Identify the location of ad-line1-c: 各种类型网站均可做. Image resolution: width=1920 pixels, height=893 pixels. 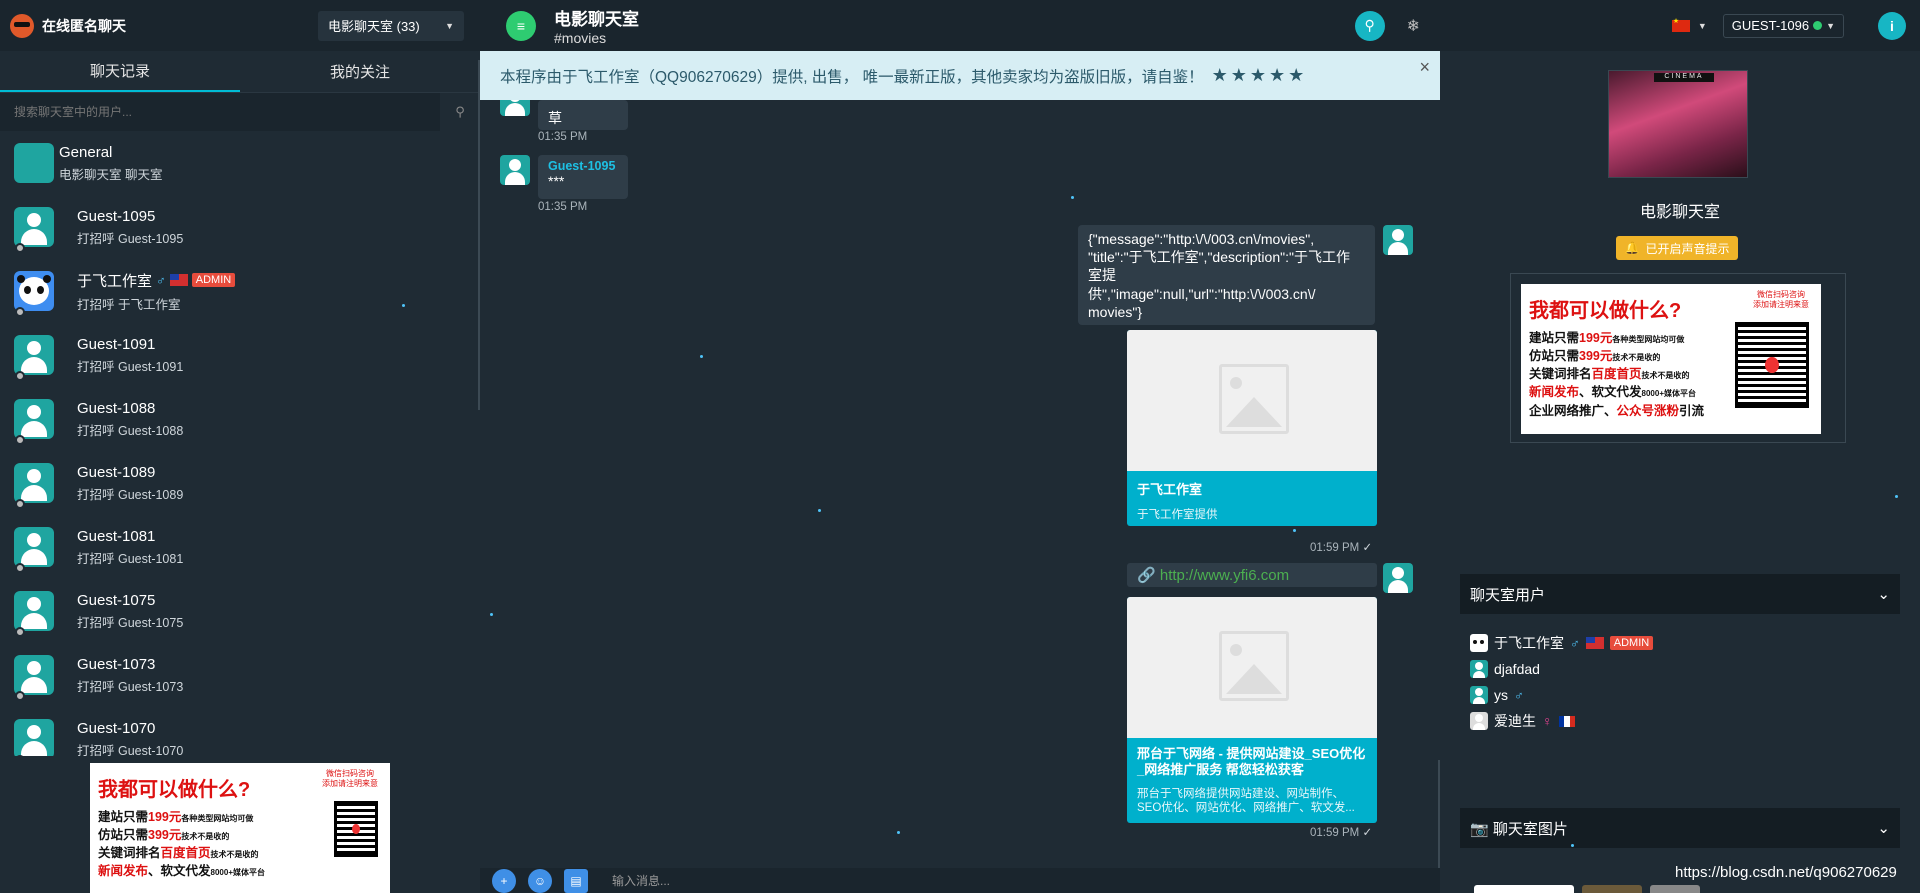
(217, 818).